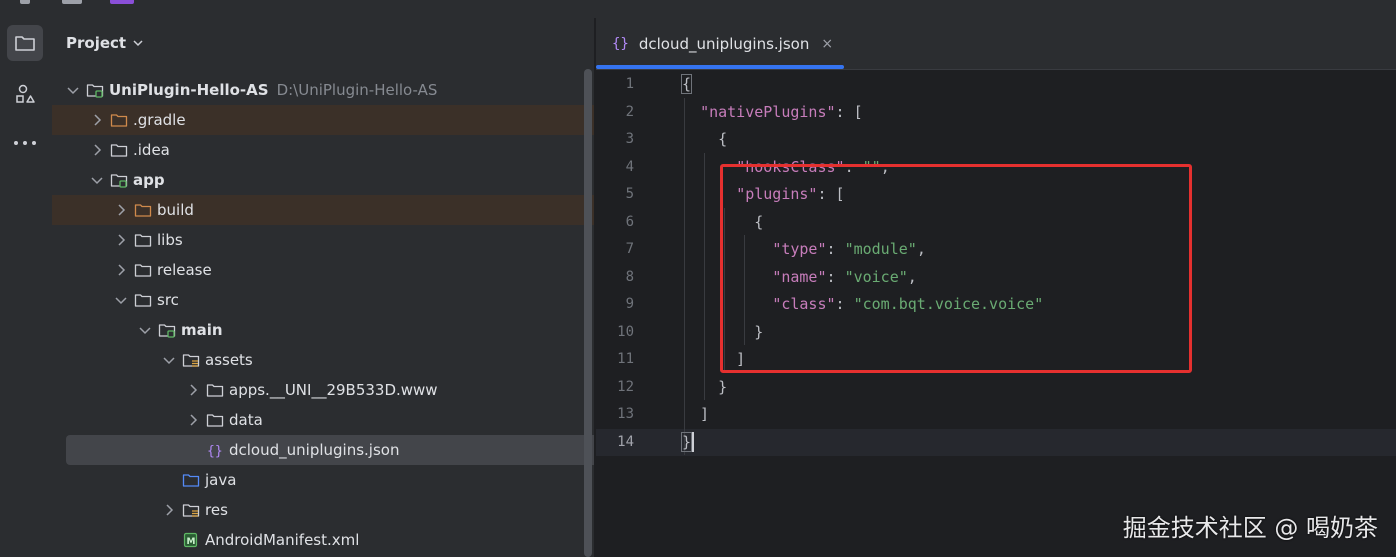  I want to click on code-line: ], so click(695, 415).